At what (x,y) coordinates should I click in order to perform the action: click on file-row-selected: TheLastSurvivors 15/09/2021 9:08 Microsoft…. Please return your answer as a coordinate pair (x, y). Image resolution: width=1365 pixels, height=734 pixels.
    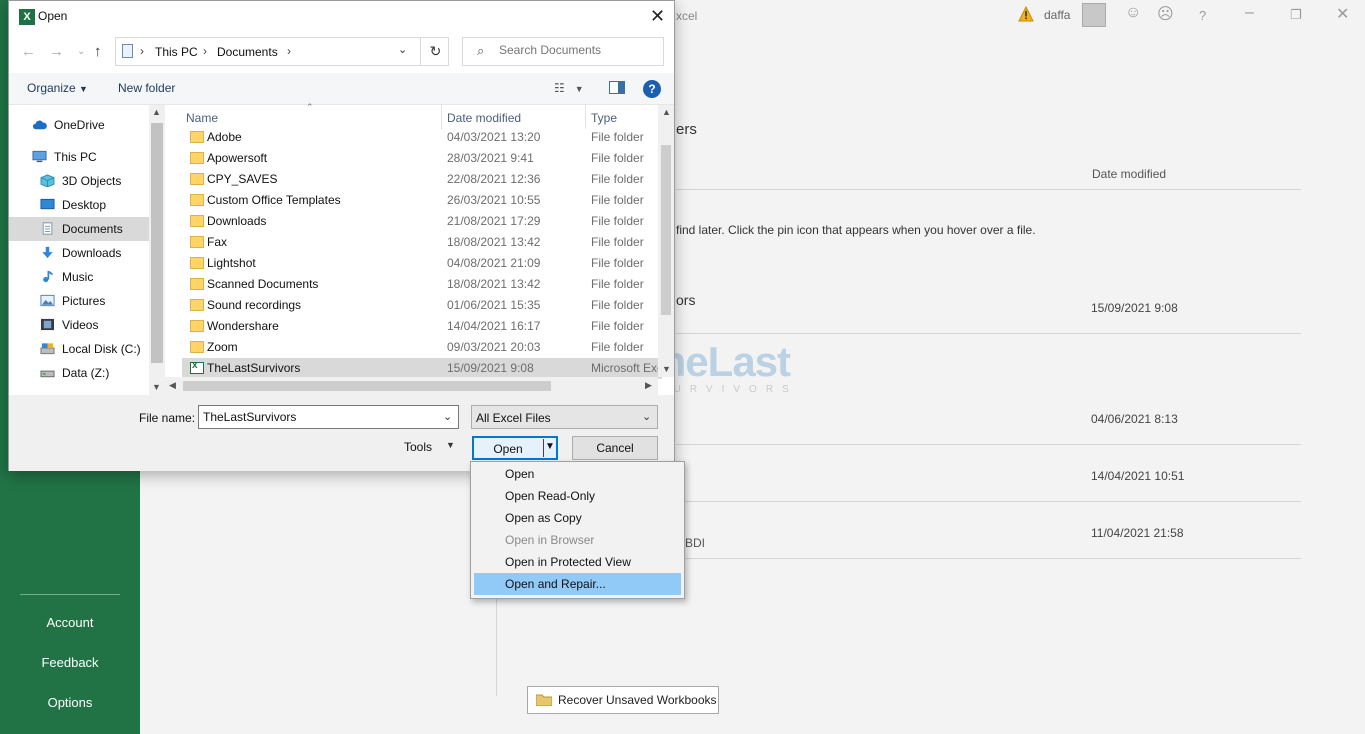
    Looking at the image, I should click on (422, 368).